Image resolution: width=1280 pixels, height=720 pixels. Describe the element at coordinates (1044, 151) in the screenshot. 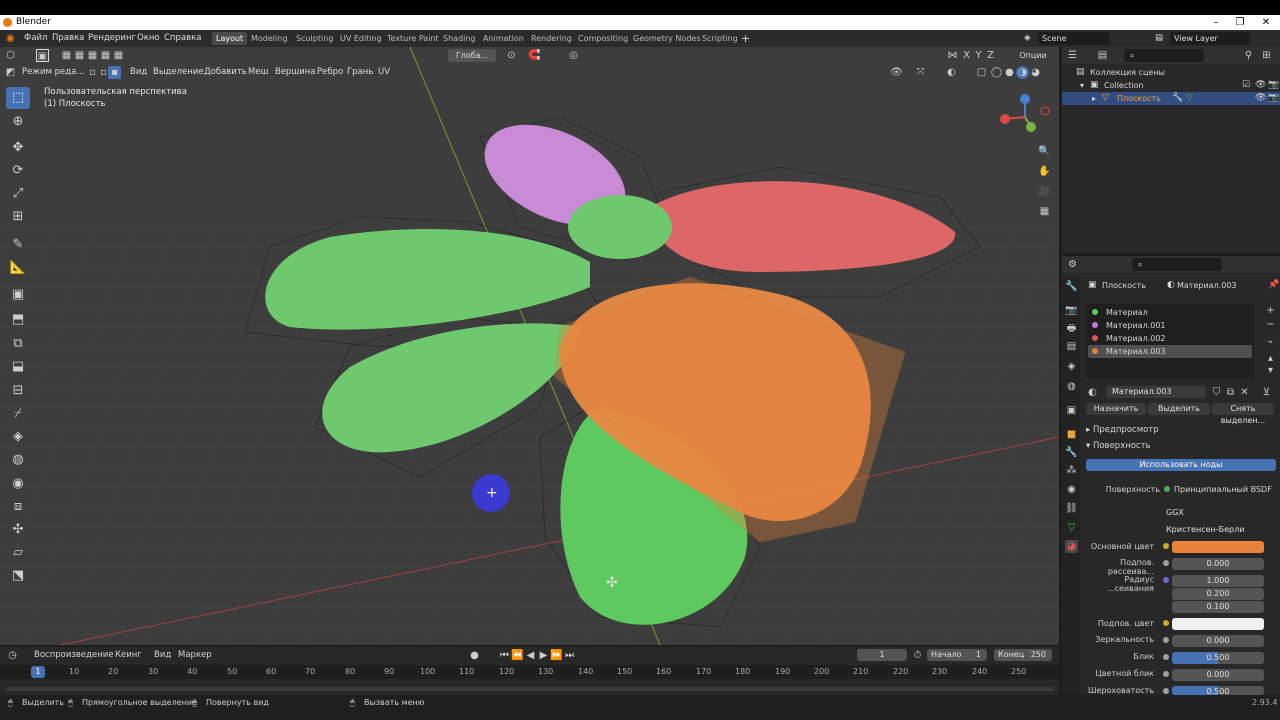

I see `zoom-icon: 🔍` at that location.